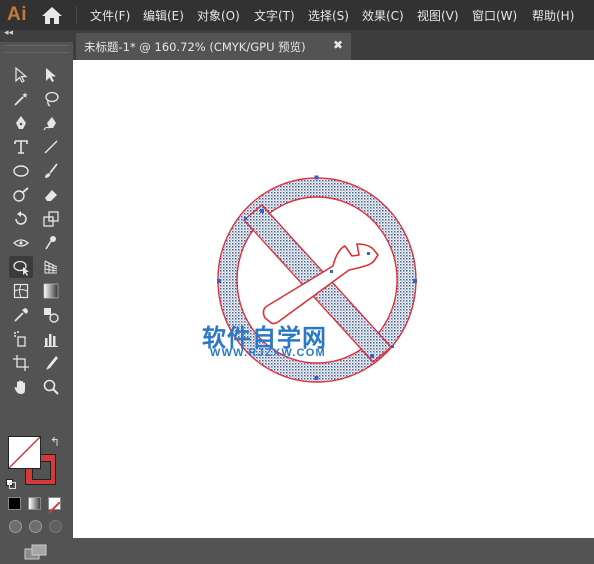 The image size is (594, 564). Describe the element at coordinates (21, 267) in the screenshot. I see `shape-builder-tool-icon` at that location.